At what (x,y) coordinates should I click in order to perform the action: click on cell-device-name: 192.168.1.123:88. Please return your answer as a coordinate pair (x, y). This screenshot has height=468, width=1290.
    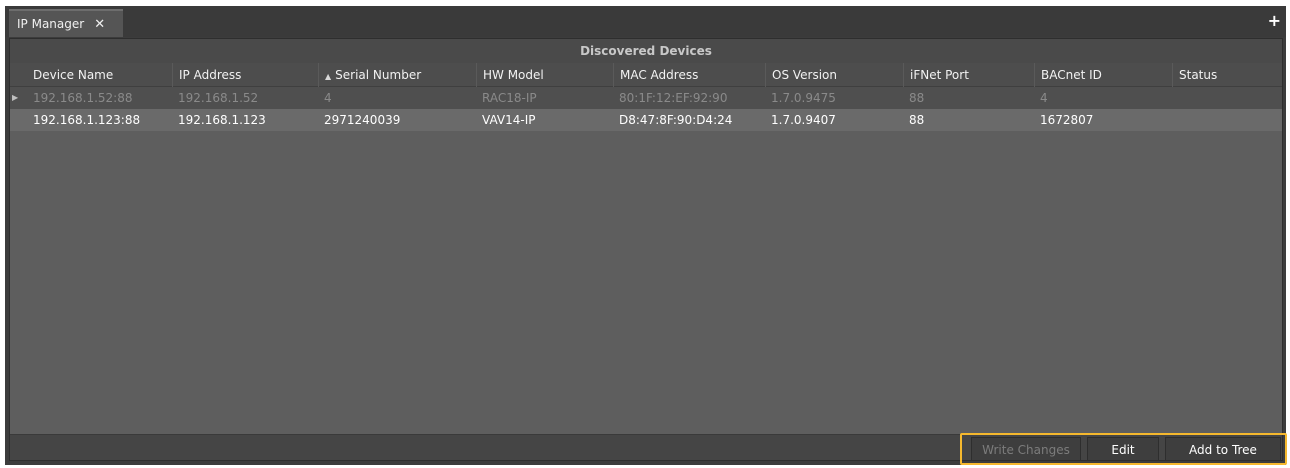
    Looking at the image, I should click on (87, 120).